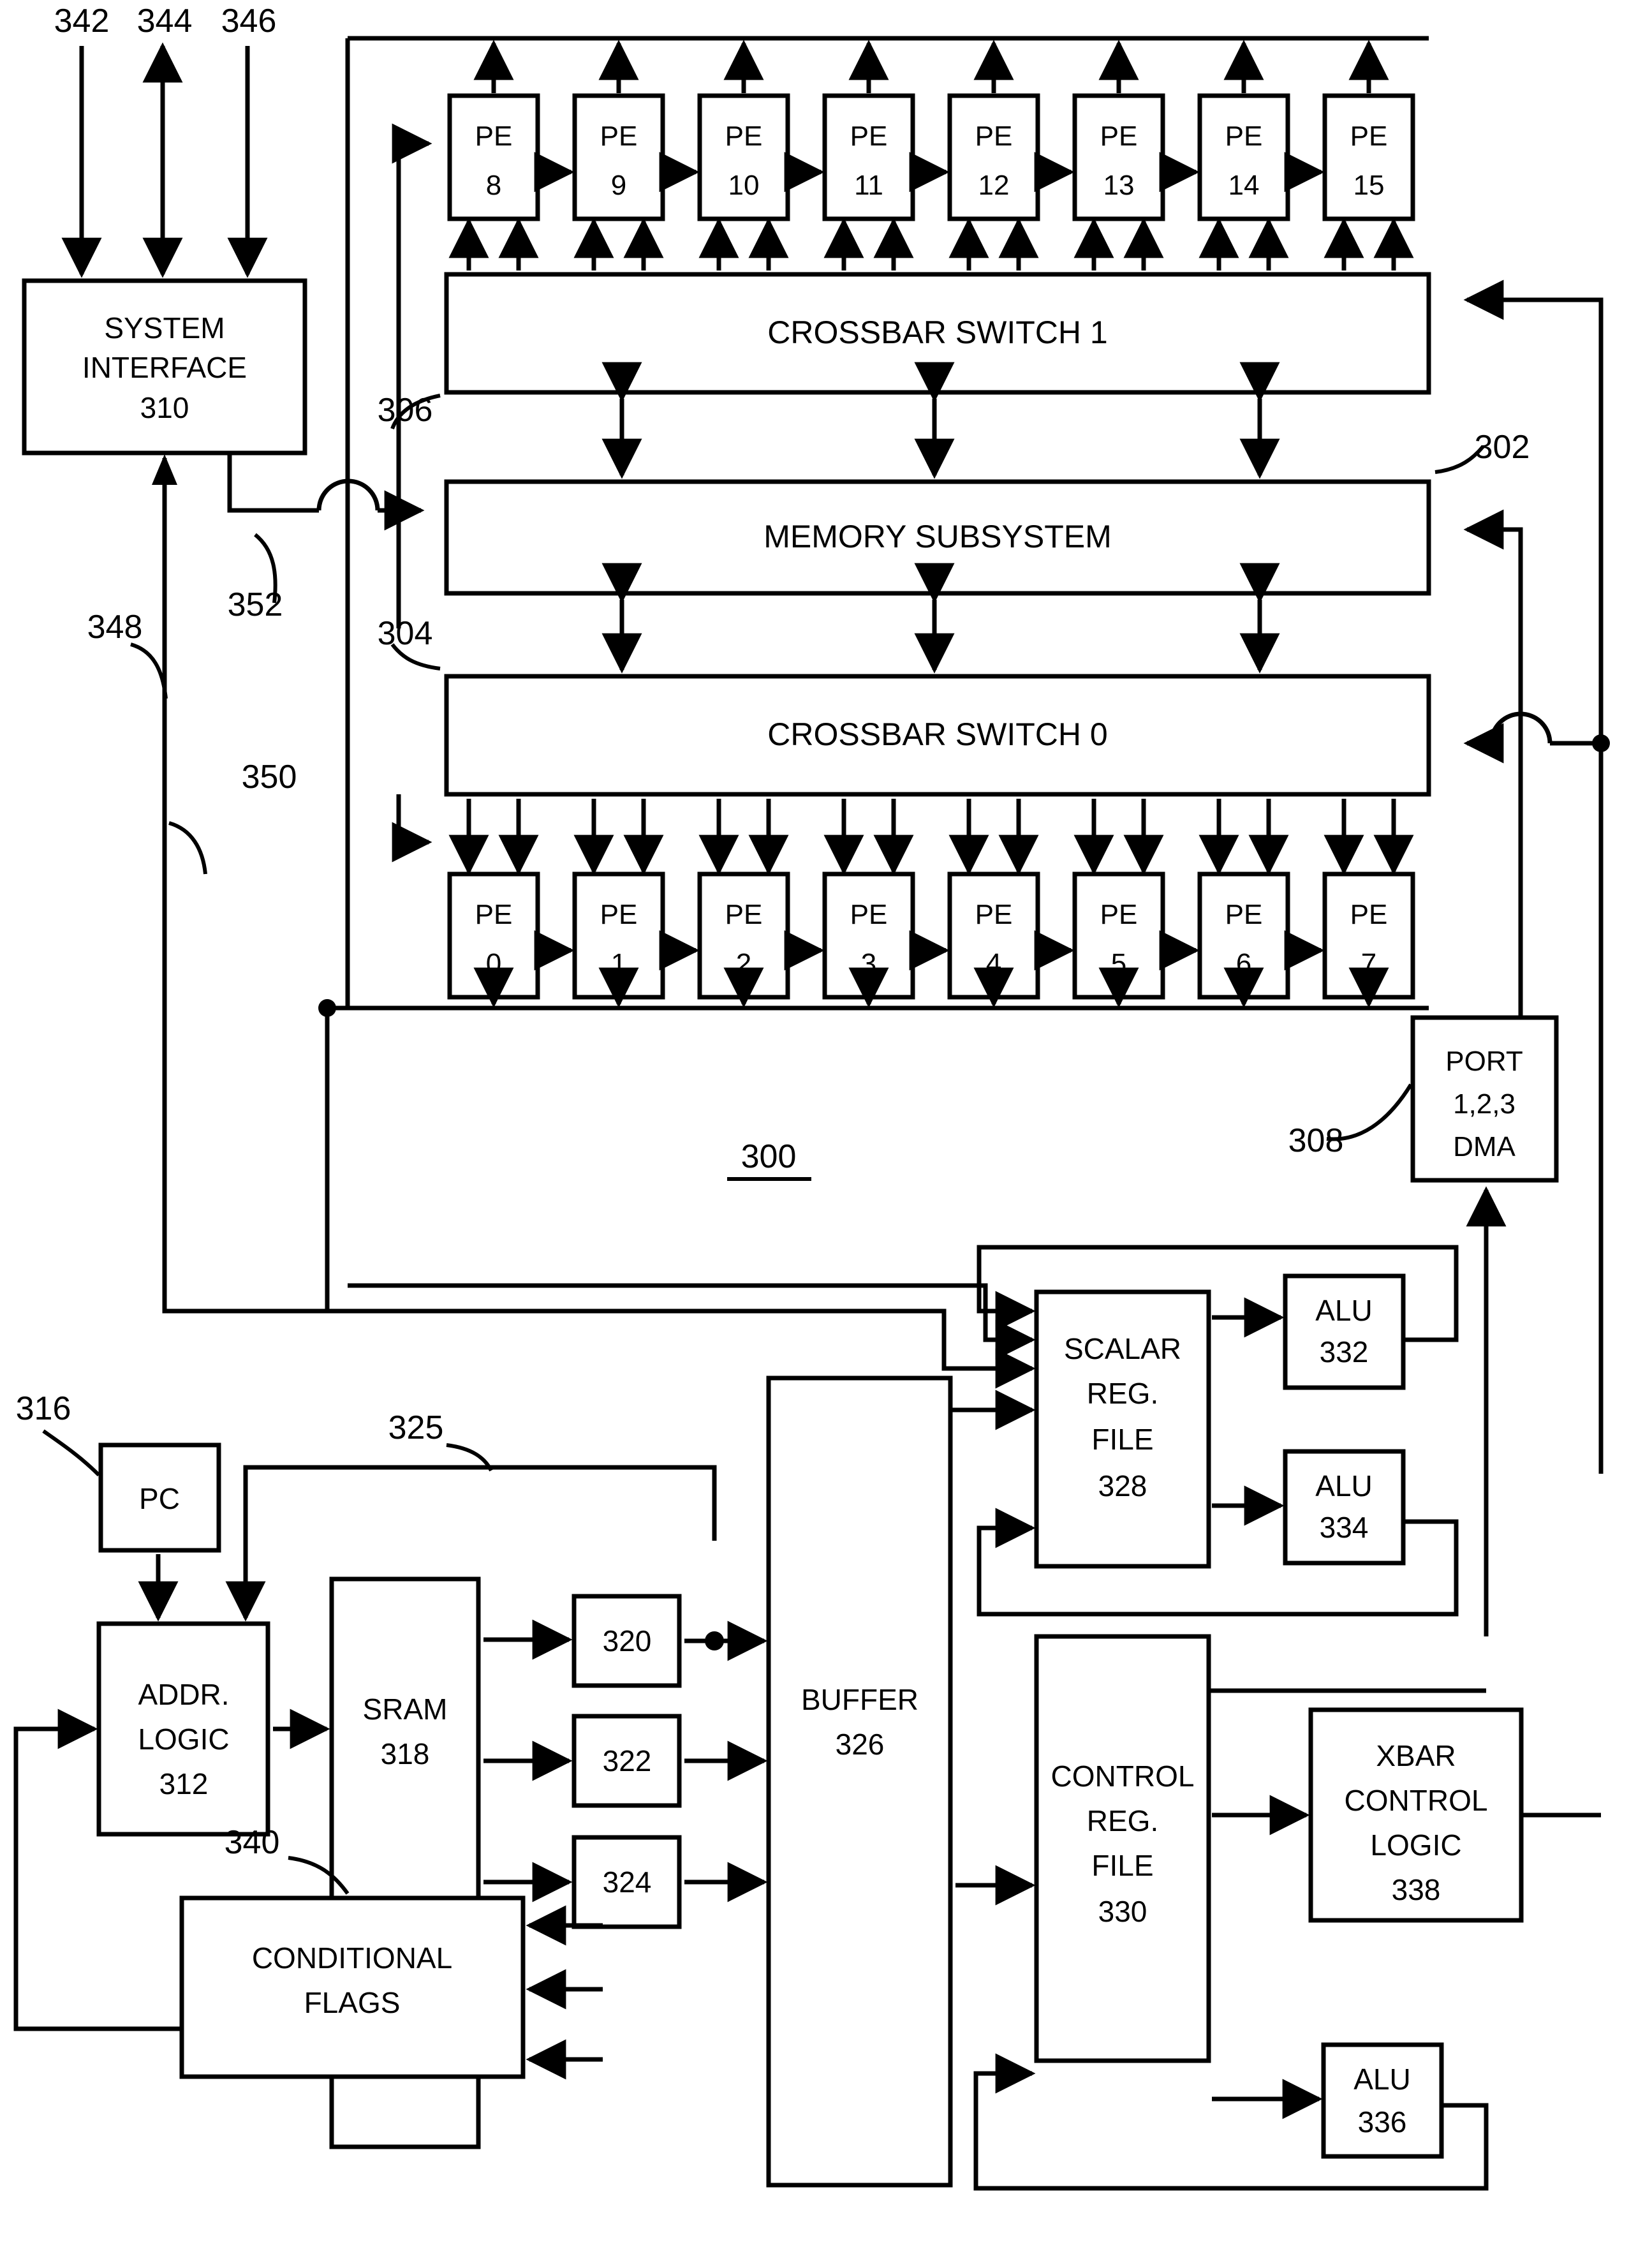 The image size is (1652, 2254). What do you see at coordinates (1344, 1527) in the screenshot?
I see `alu-334-ref: 334` at bounding box center [1344, 1527].